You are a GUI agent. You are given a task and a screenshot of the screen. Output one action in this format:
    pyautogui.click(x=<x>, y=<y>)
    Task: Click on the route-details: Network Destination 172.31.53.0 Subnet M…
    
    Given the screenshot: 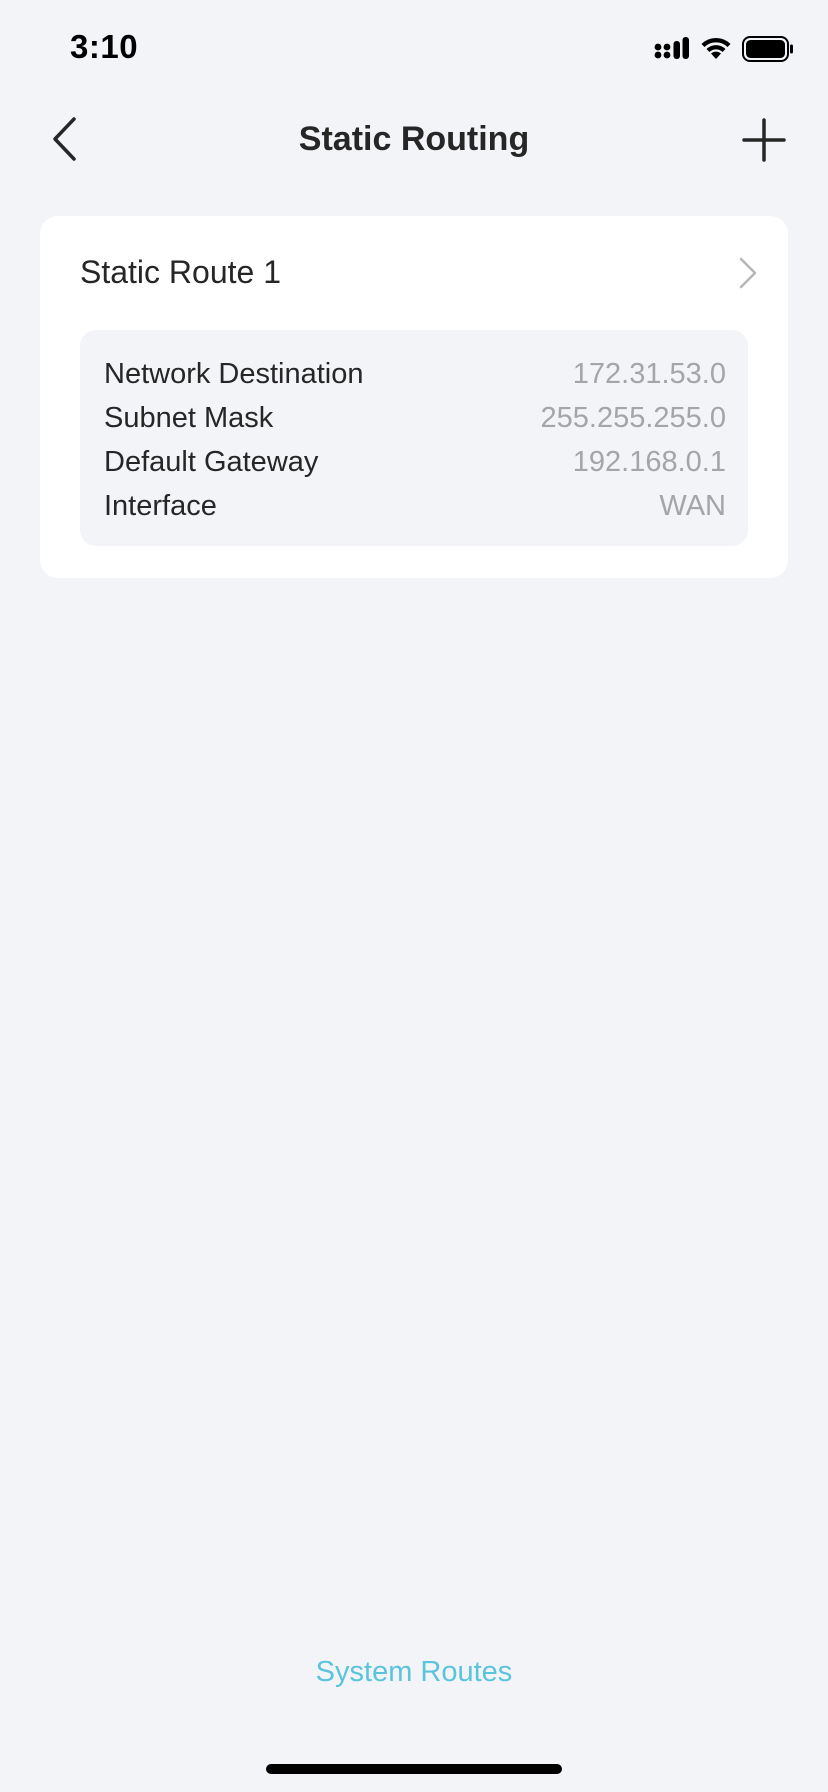 What is the action you would take?
    pyautogui.click(x=414, y=438)
    